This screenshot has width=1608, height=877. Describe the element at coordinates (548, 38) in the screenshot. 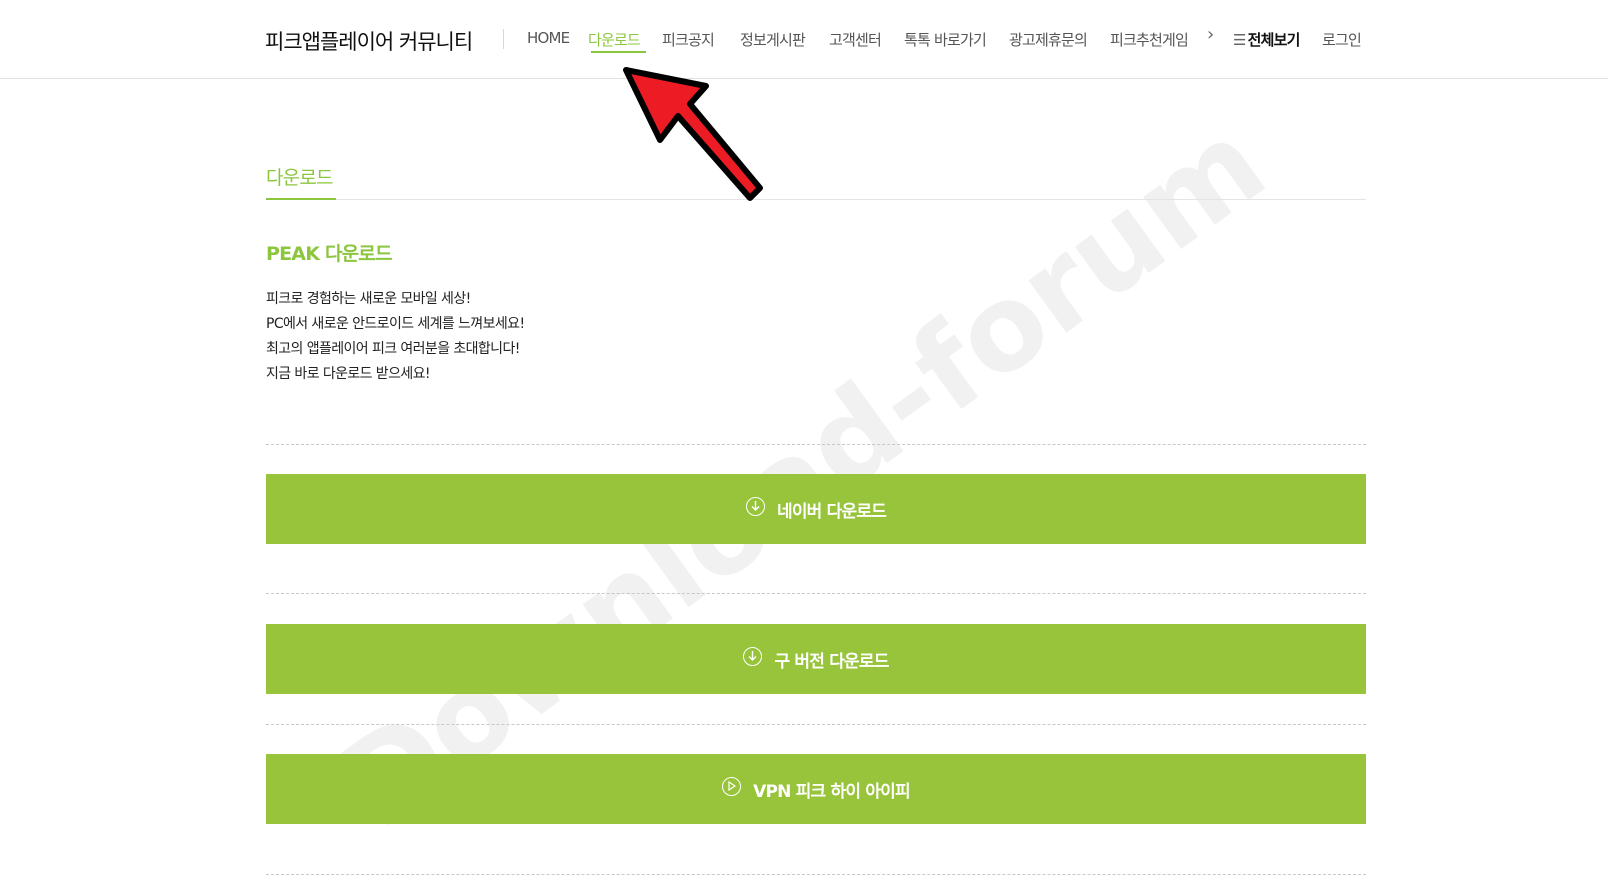

I see `nav-home: HOME` at that location.